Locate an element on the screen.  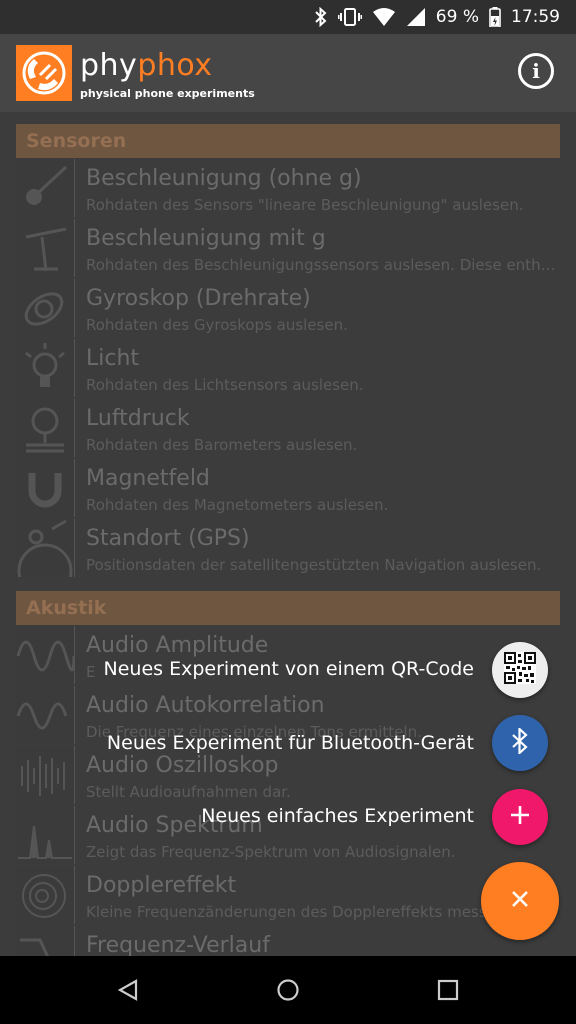
acceleration-icon is located at coordinates (45, 188).